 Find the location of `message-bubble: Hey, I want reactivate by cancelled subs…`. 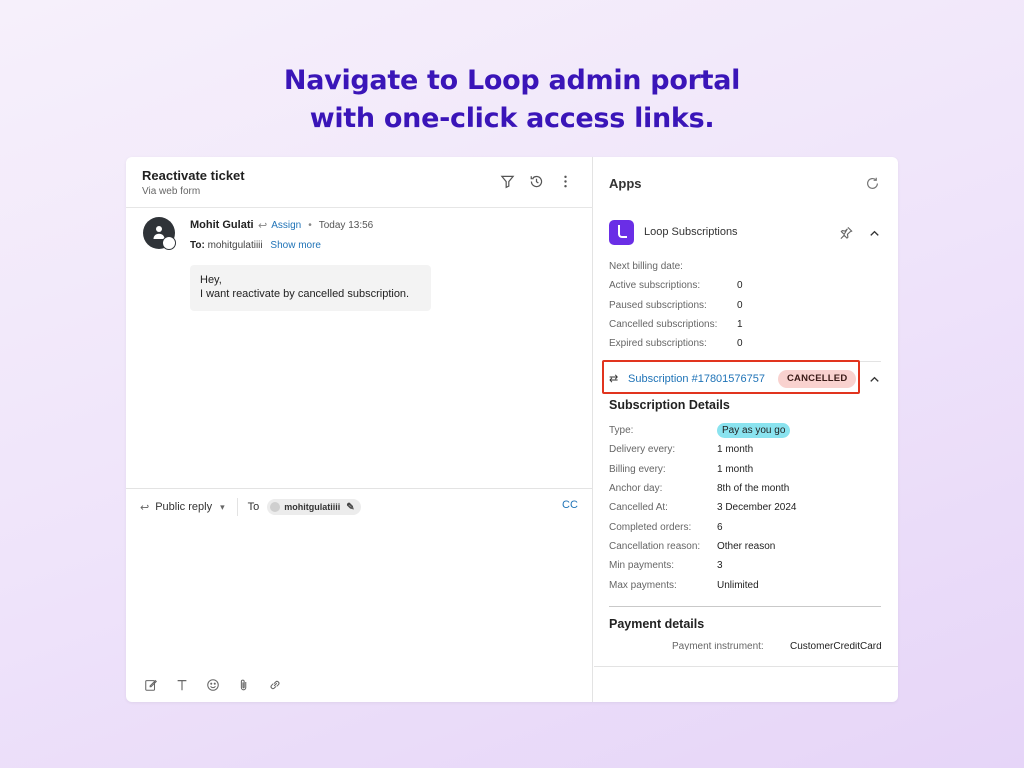

message-bubble: Hey, I want reactivate by cancelled subs… is located at coordinates (310, 288).